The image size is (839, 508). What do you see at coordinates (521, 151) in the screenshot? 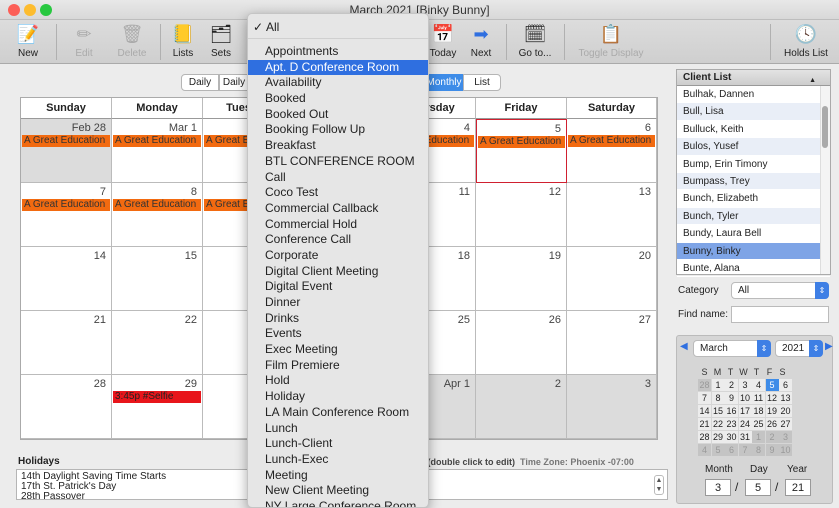
I see `calendar-day-cell: 5A Great Education` at bounding box center [521, 151].